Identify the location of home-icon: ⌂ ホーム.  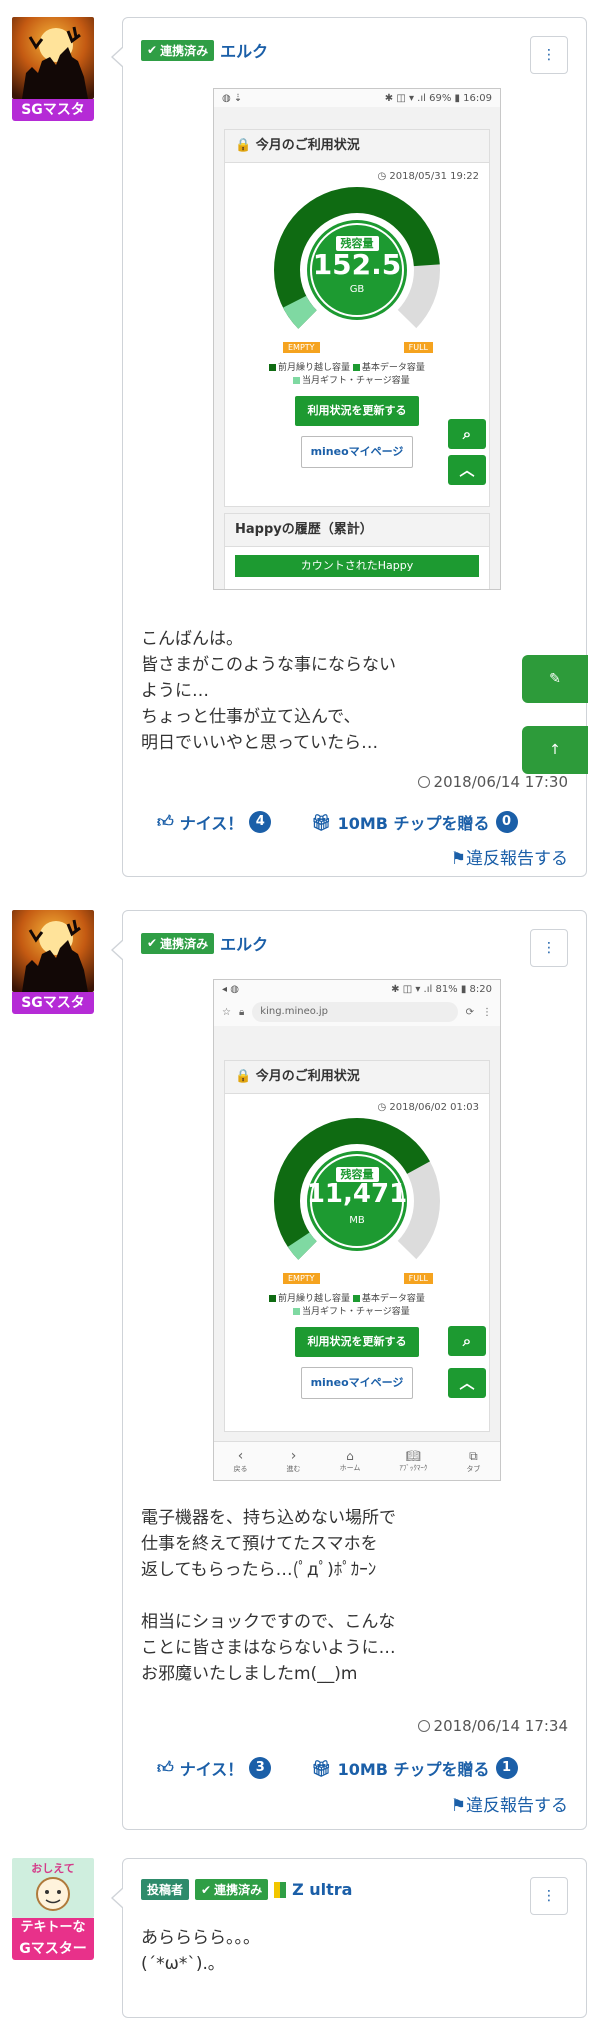
(350, 1460).